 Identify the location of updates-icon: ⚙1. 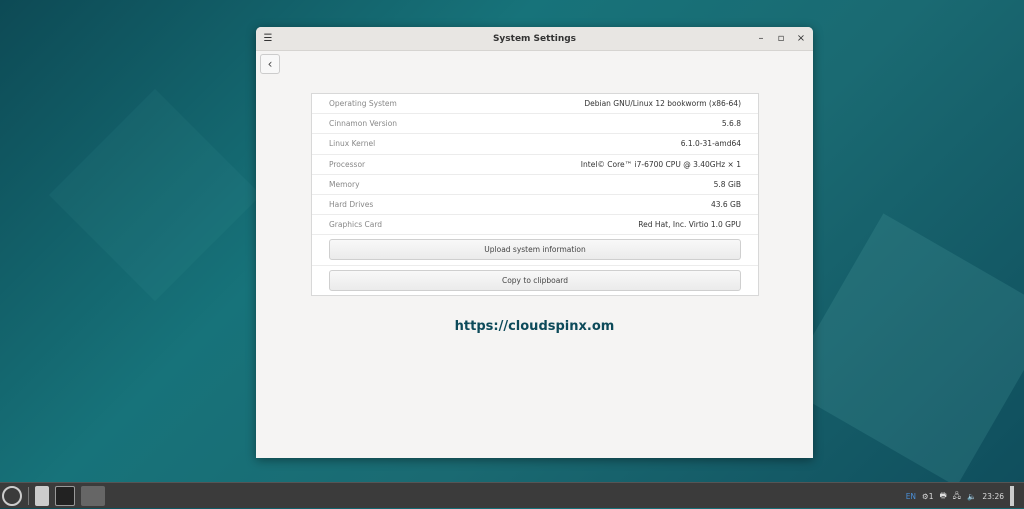
(928, 496).